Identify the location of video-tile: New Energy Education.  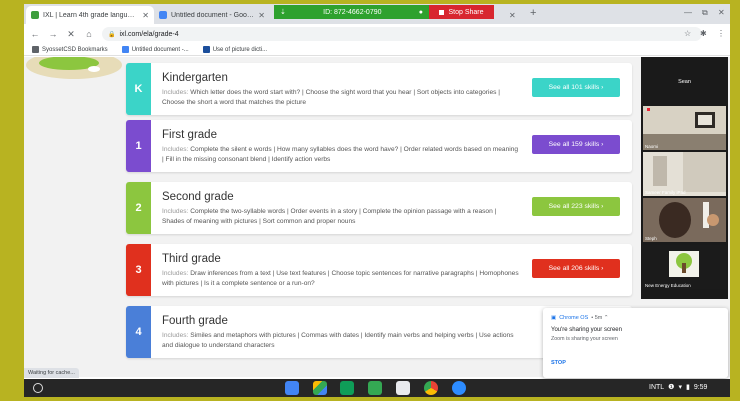
(684, 267).